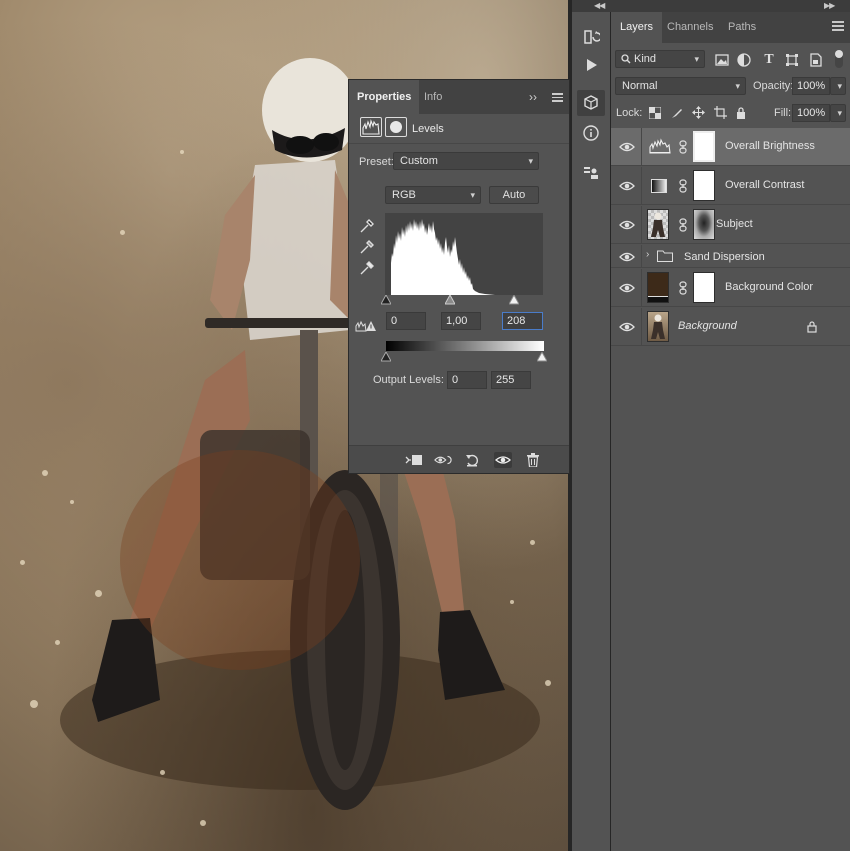 The height and width of the screenshot is (851, 850). Describe the element at coordinates (396, 127) in the screenshot. I see `layer-mask-icon` at that location.